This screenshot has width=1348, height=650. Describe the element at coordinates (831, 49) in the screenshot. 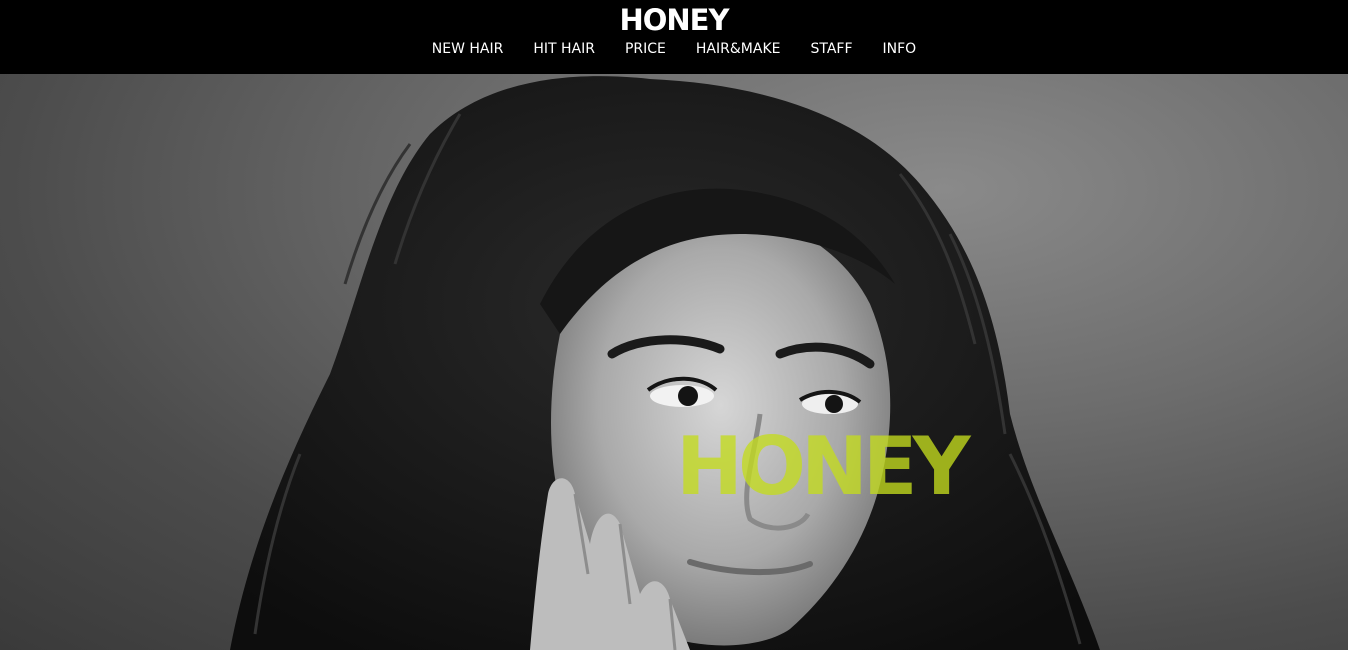

I see `nav-item-staff: STAFF` at that location.